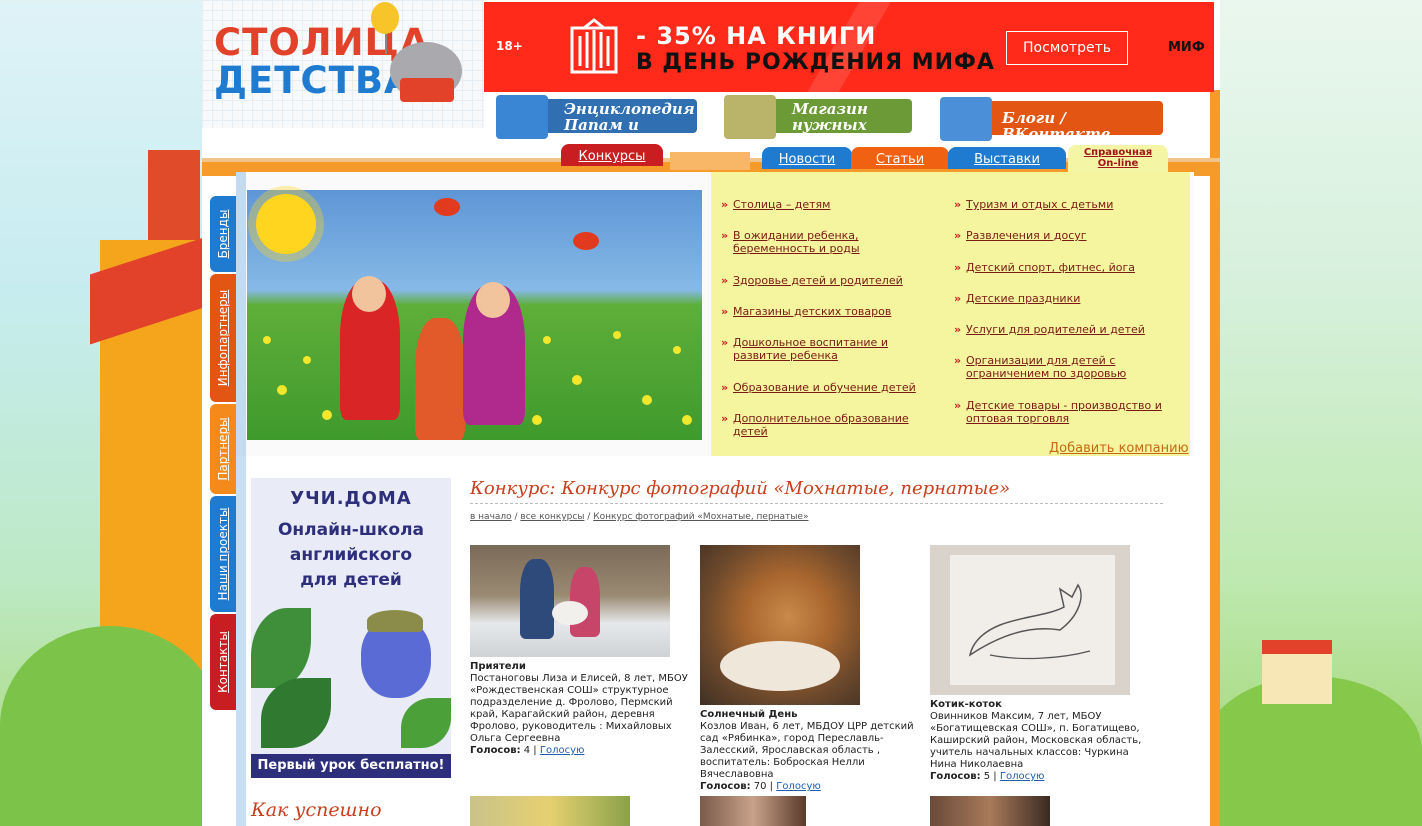  What do you see at coordinates (1215, 458) in the screenshot?
I see `page-frame-right` at bounding box center [1215, 458].